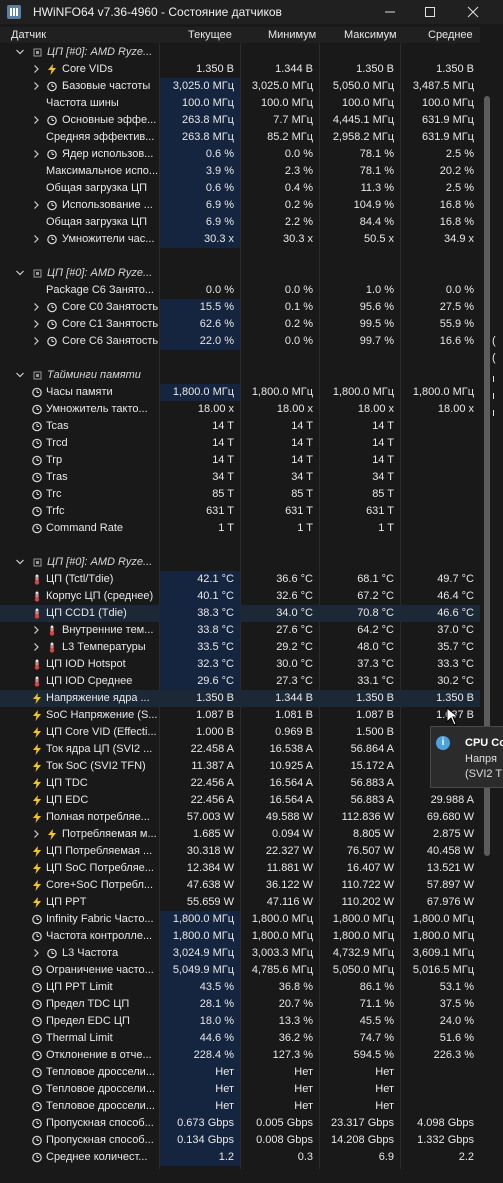 This screenshot has height=1183, width=503. Describe the element at coordinates (240, 205) in the screenshot. I see `sensor-row: Использование ... 6.9 % 0.2 % 104.9 % 16.8 %` at that location.